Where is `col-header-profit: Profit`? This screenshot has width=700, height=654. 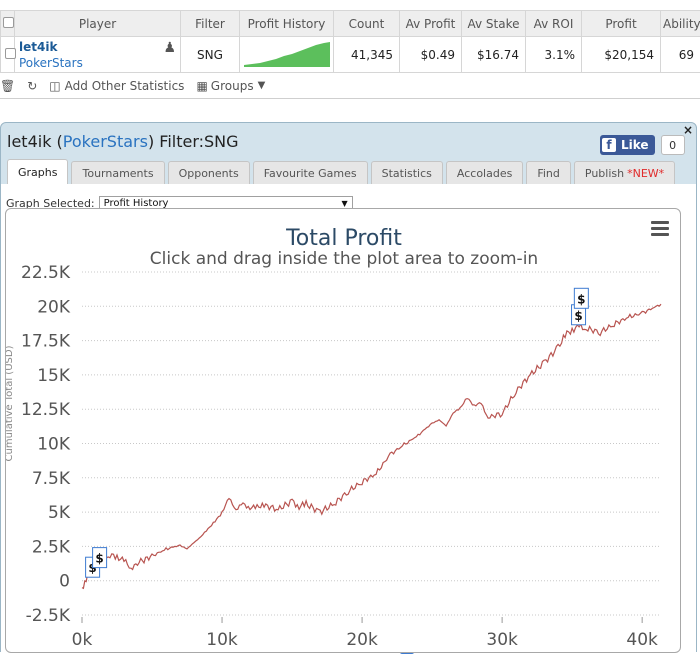
col-header-profit: Profit is located at coordinates (621, 24).